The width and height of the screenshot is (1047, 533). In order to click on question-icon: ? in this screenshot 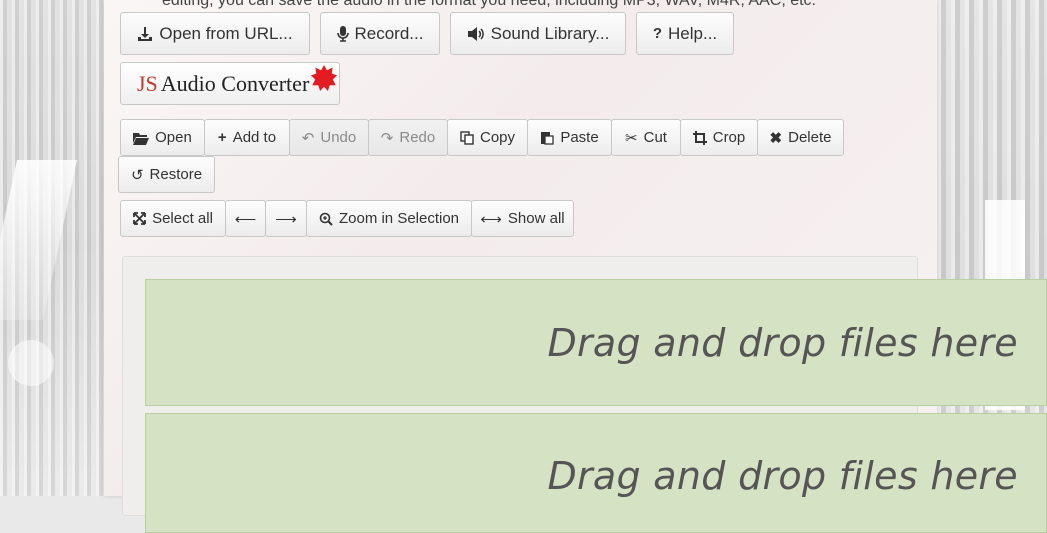, I will do `click(657, 33)`.